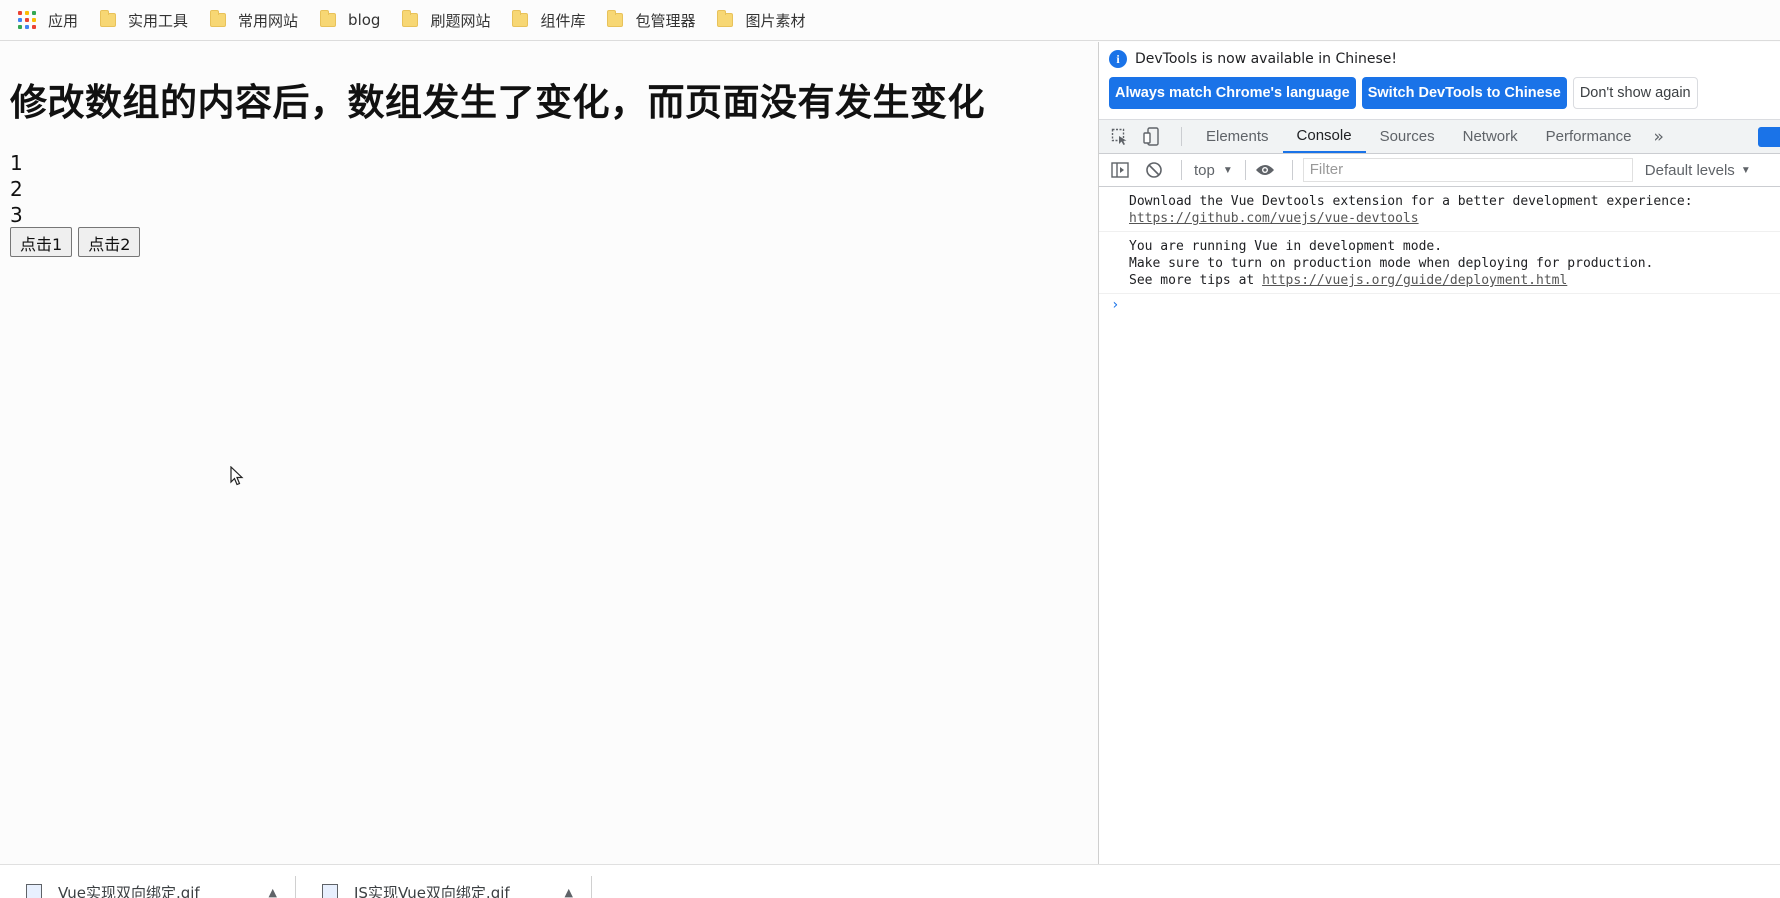 This screenshot has height=898, width=1780. What do you see at coordinates (1120, 136) in the screenshot?
I see `inspect-element-icon` at bounding box center [1120, 136].